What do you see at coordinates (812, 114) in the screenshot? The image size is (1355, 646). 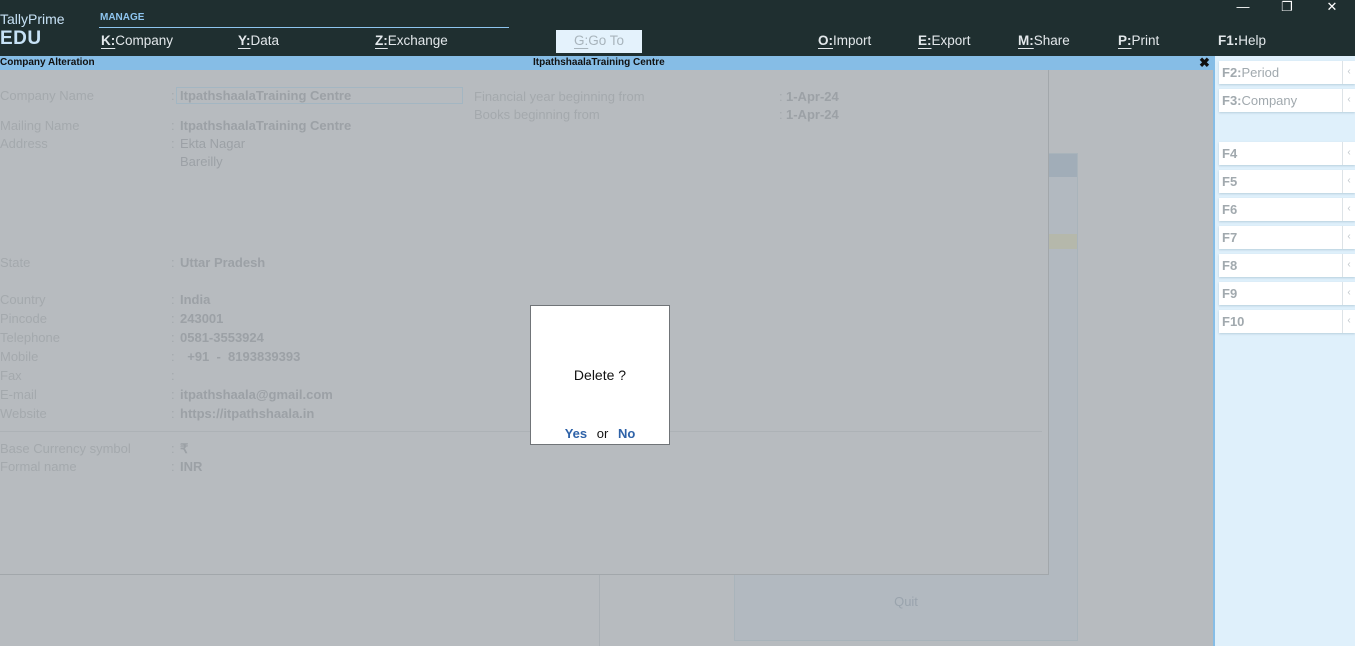 I see `books-beginning-field: 1-Apr-24` at bounding box center [812, 114].